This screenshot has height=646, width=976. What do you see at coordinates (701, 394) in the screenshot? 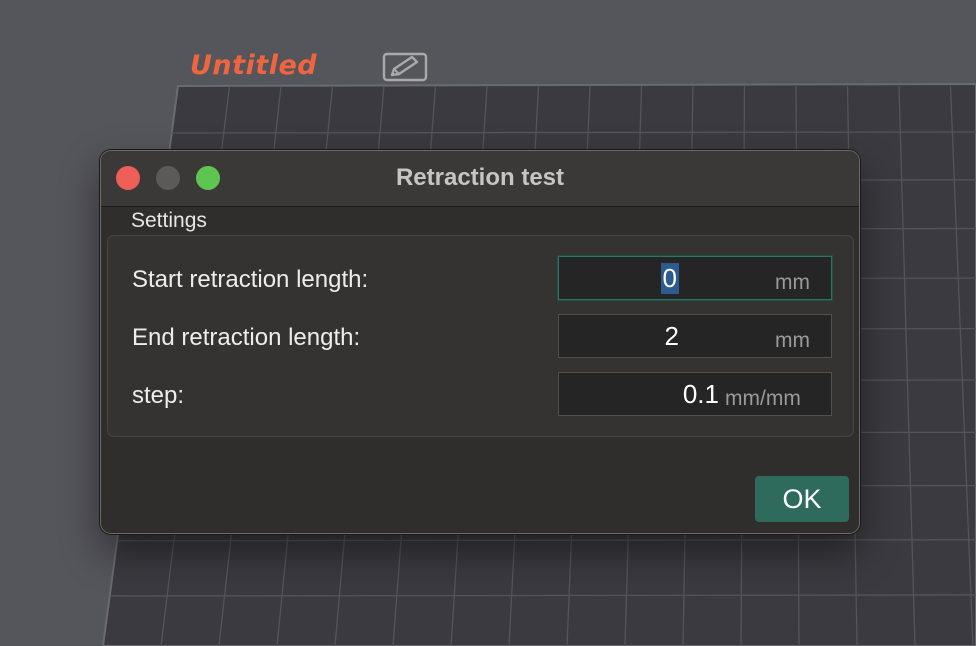
I see `step-value: 0.1` at bounding box center [701, 394].